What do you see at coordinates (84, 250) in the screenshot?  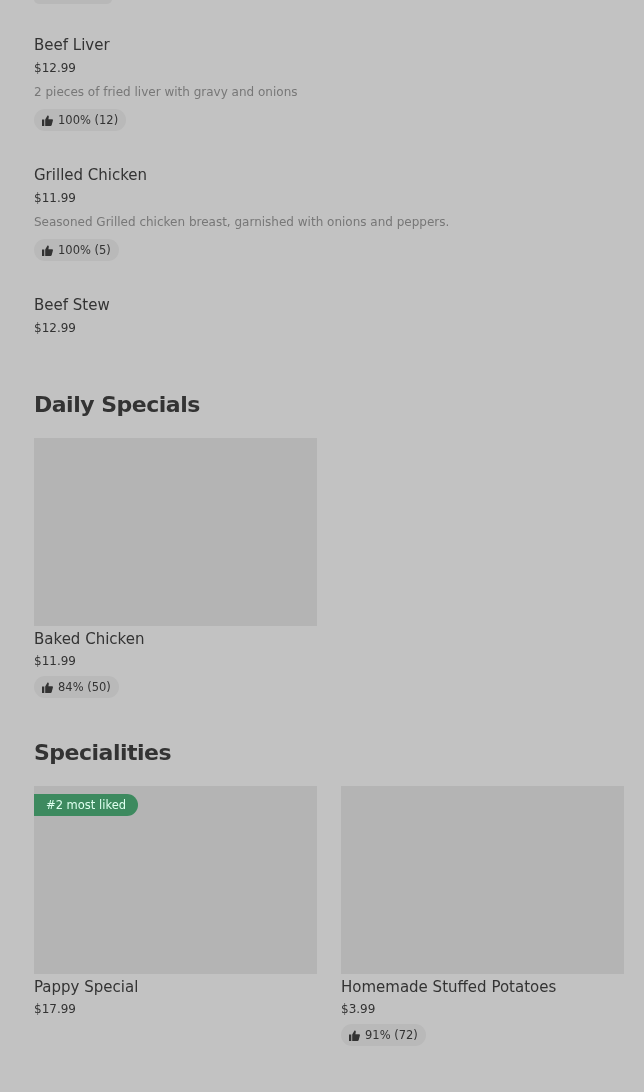 I see `rating-text: 100% (5)` at bounding box center [84, 250].